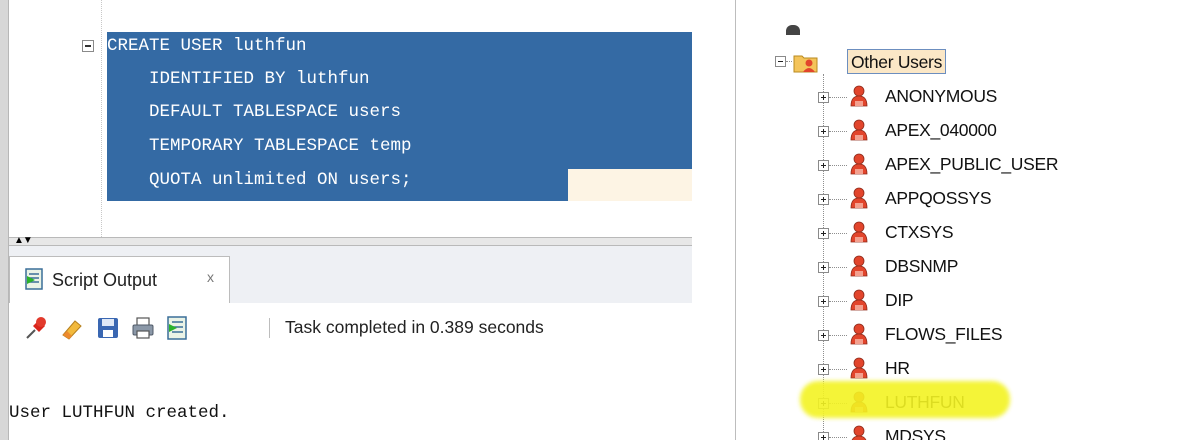 This screenshot has width=1185, height=440. Describe the element at coordinates (897, 368) in the screenshot. I see `user-label: HR` at that location.